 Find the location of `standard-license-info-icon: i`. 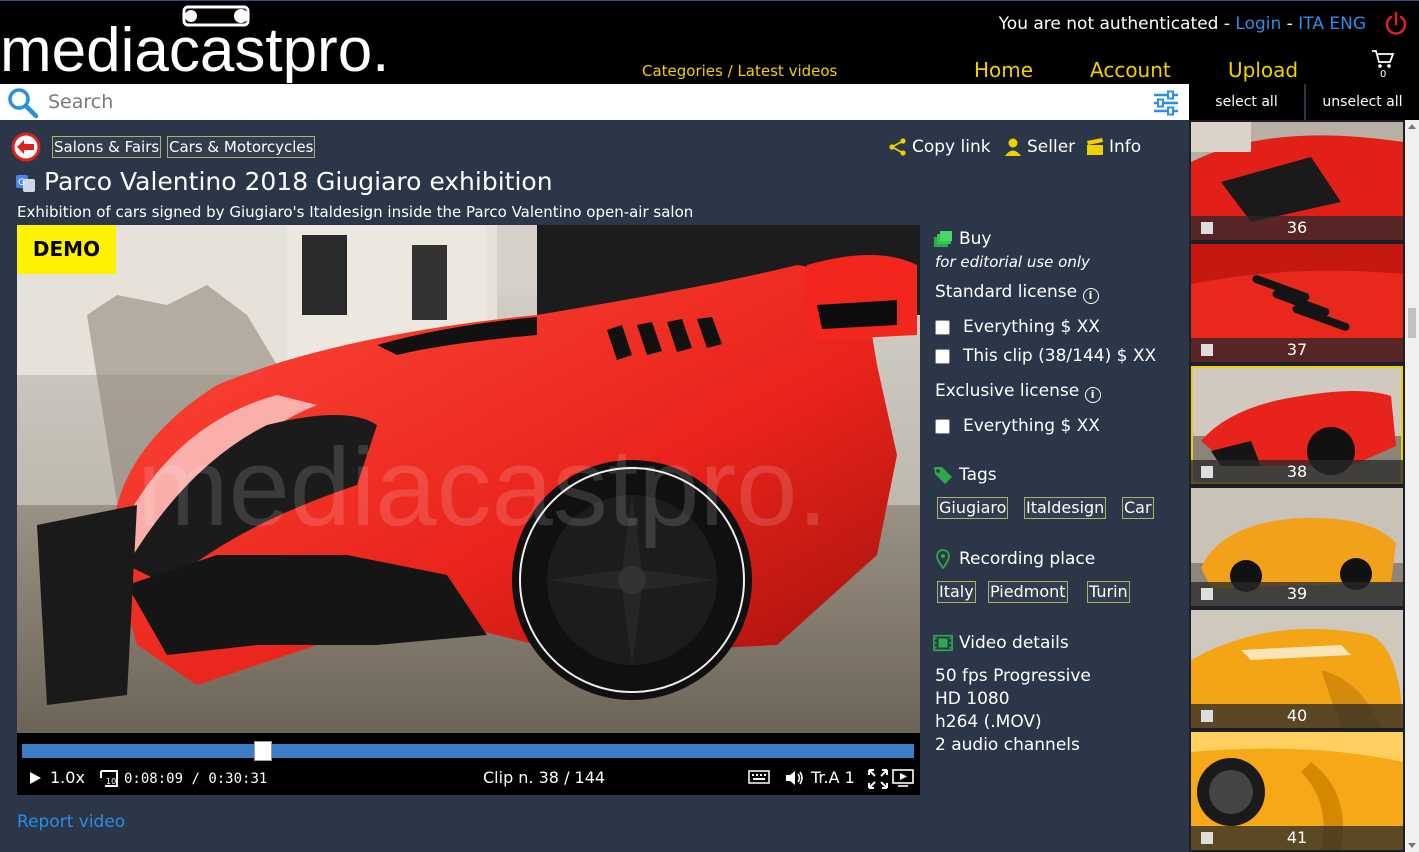

standard-license-info-icon: i is located at coordinates (1090, 296).